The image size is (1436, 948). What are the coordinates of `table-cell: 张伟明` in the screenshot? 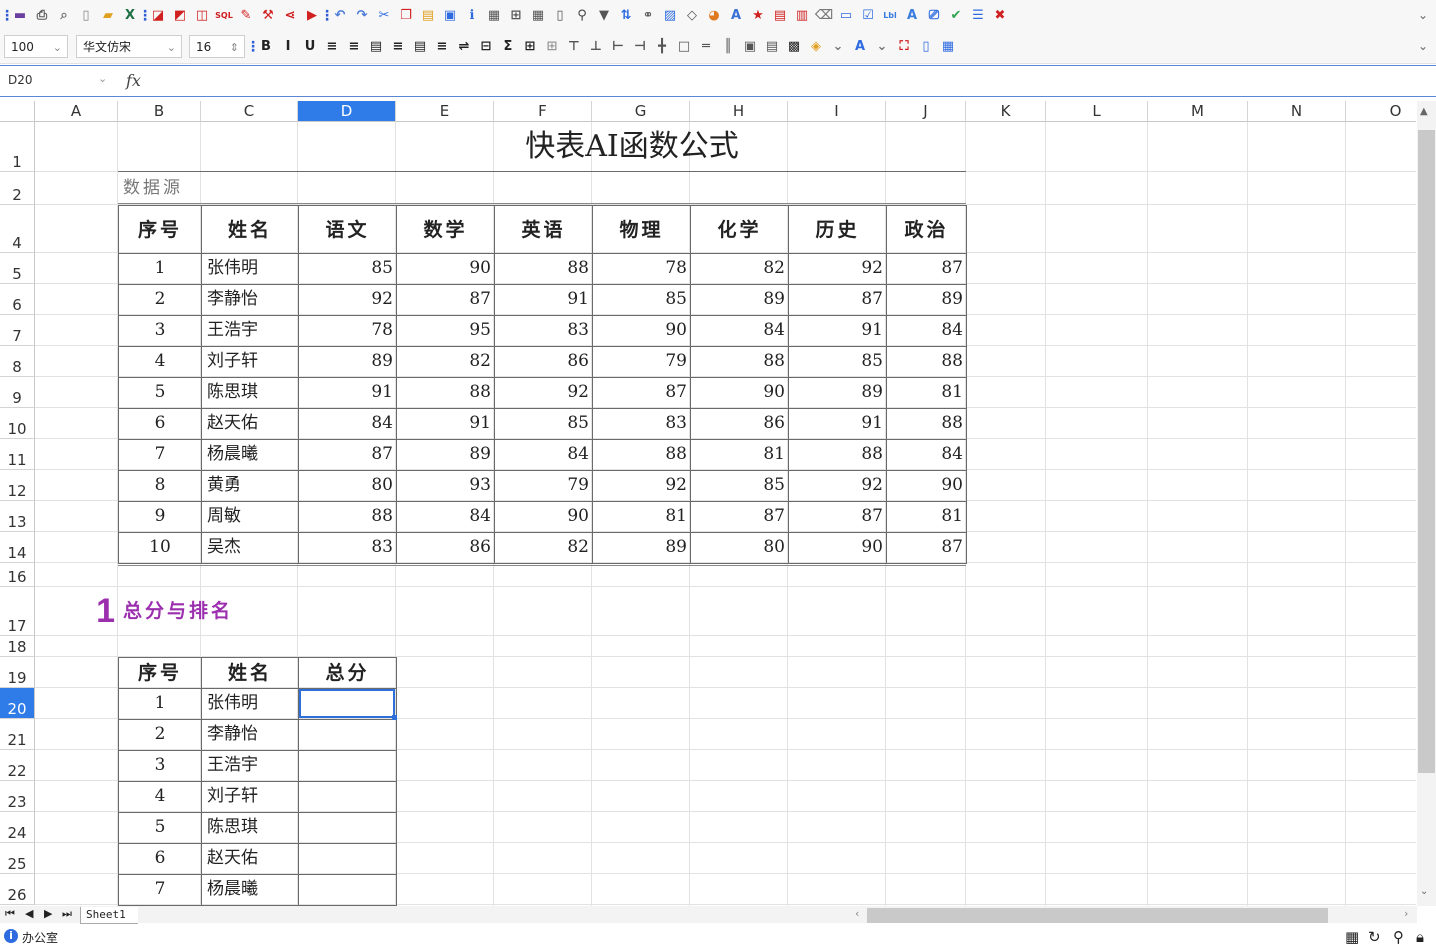 It's located at (250, 269).